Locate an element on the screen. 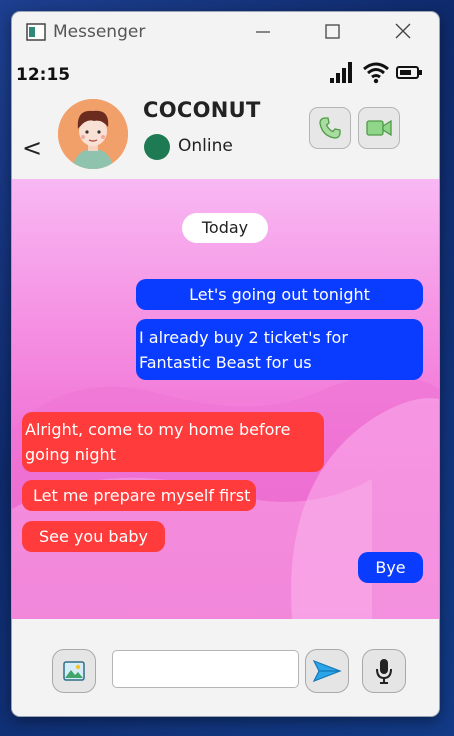  window-title: Messenger is located at coordinates (99, 32).